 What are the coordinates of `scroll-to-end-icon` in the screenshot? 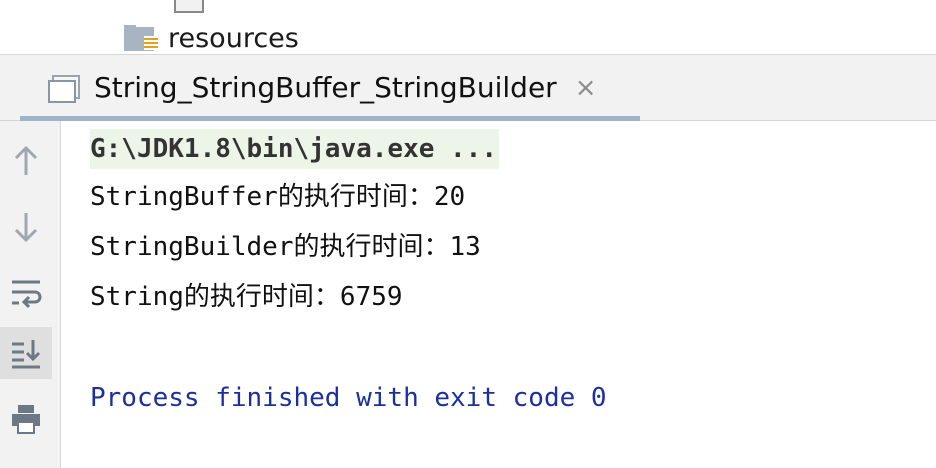 It's located at (26, 354).